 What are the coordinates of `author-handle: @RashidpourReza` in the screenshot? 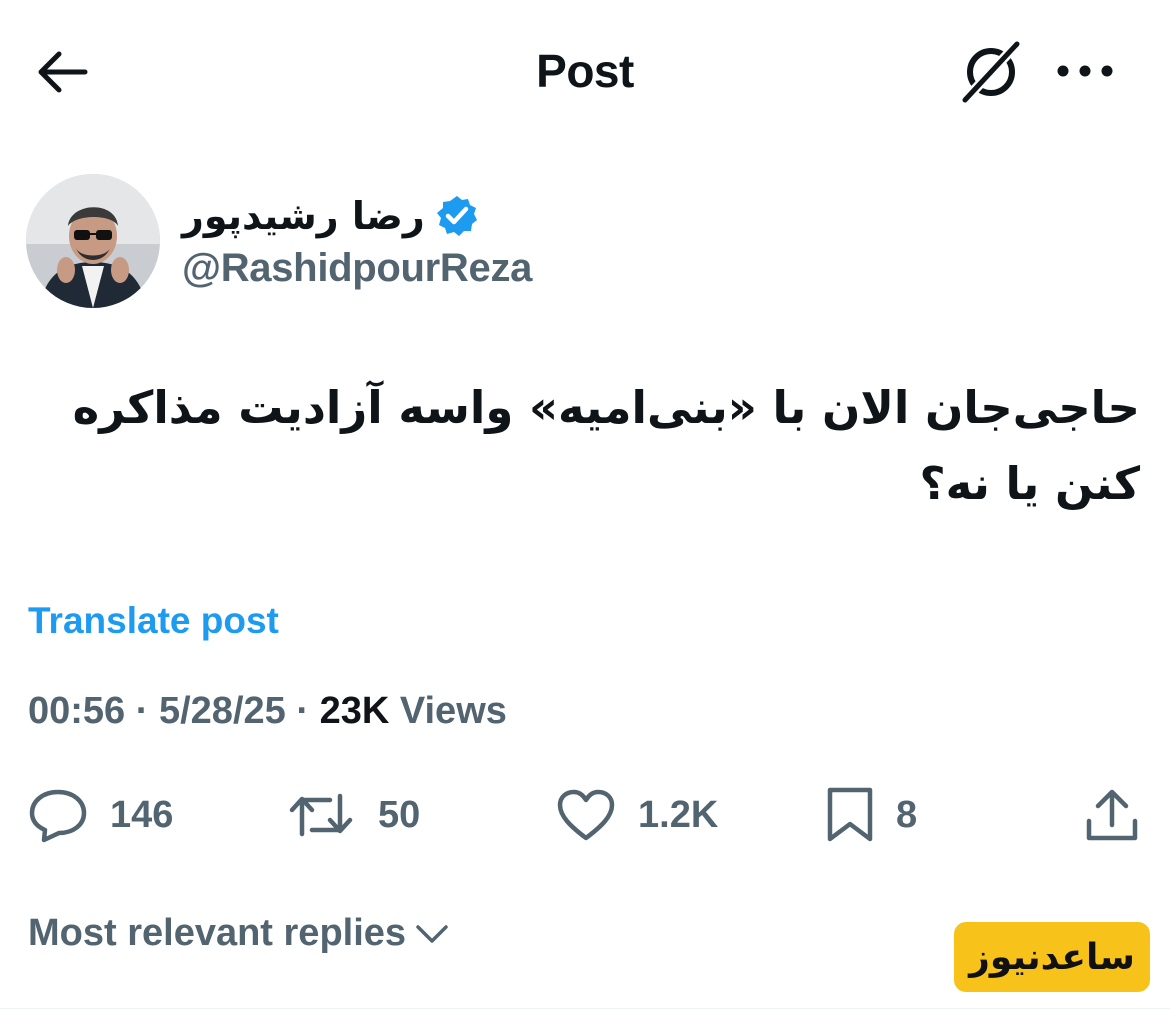 It's located at (357, 268).